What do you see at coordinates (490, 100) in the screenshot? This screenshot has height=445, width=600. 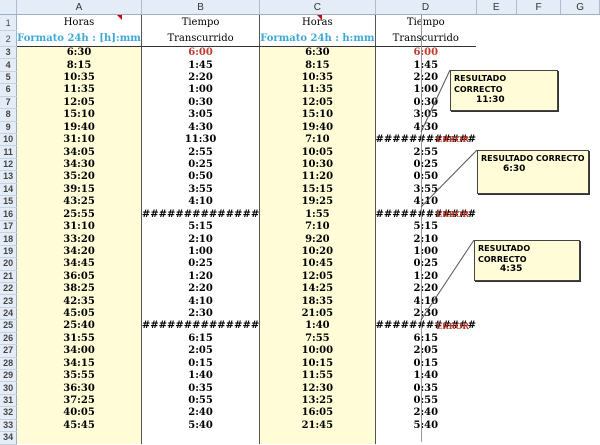 I see `callout-value: 11:30` at bounding box center [490, 100].